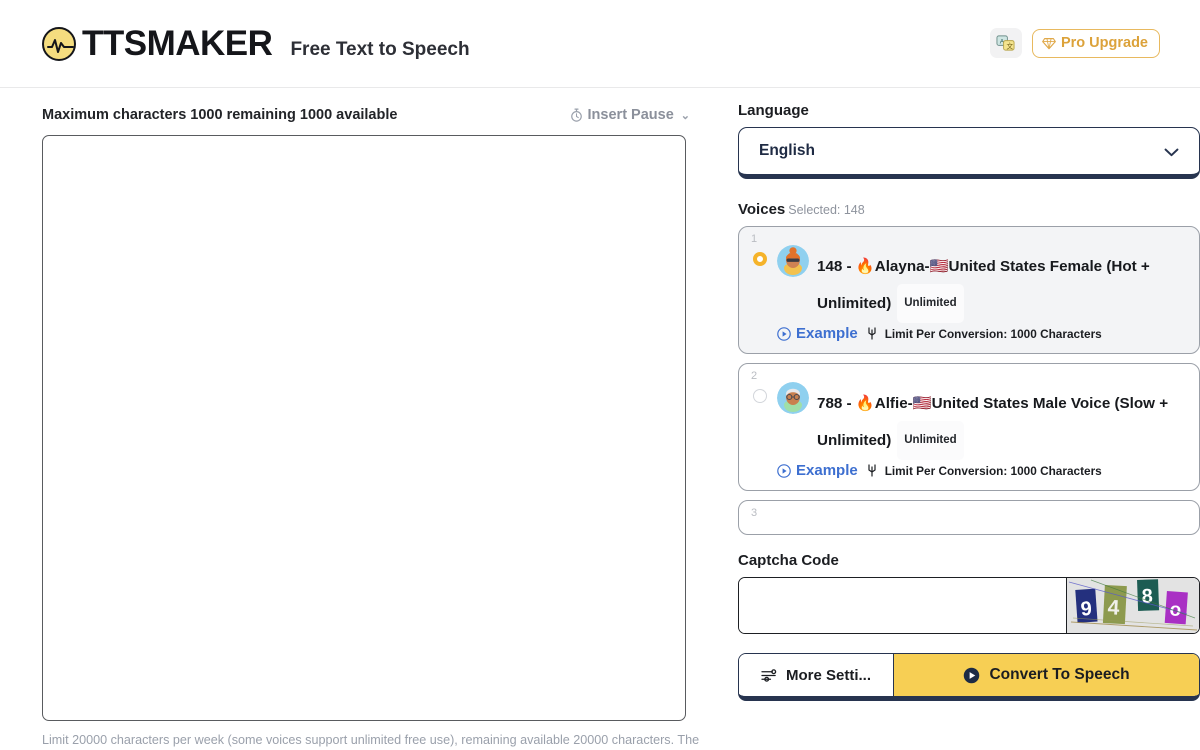 This screenshot has width=1200, height=750. I want to click on voice-card: 2 788 - 🔥Alfie-�, so click(969, 427).